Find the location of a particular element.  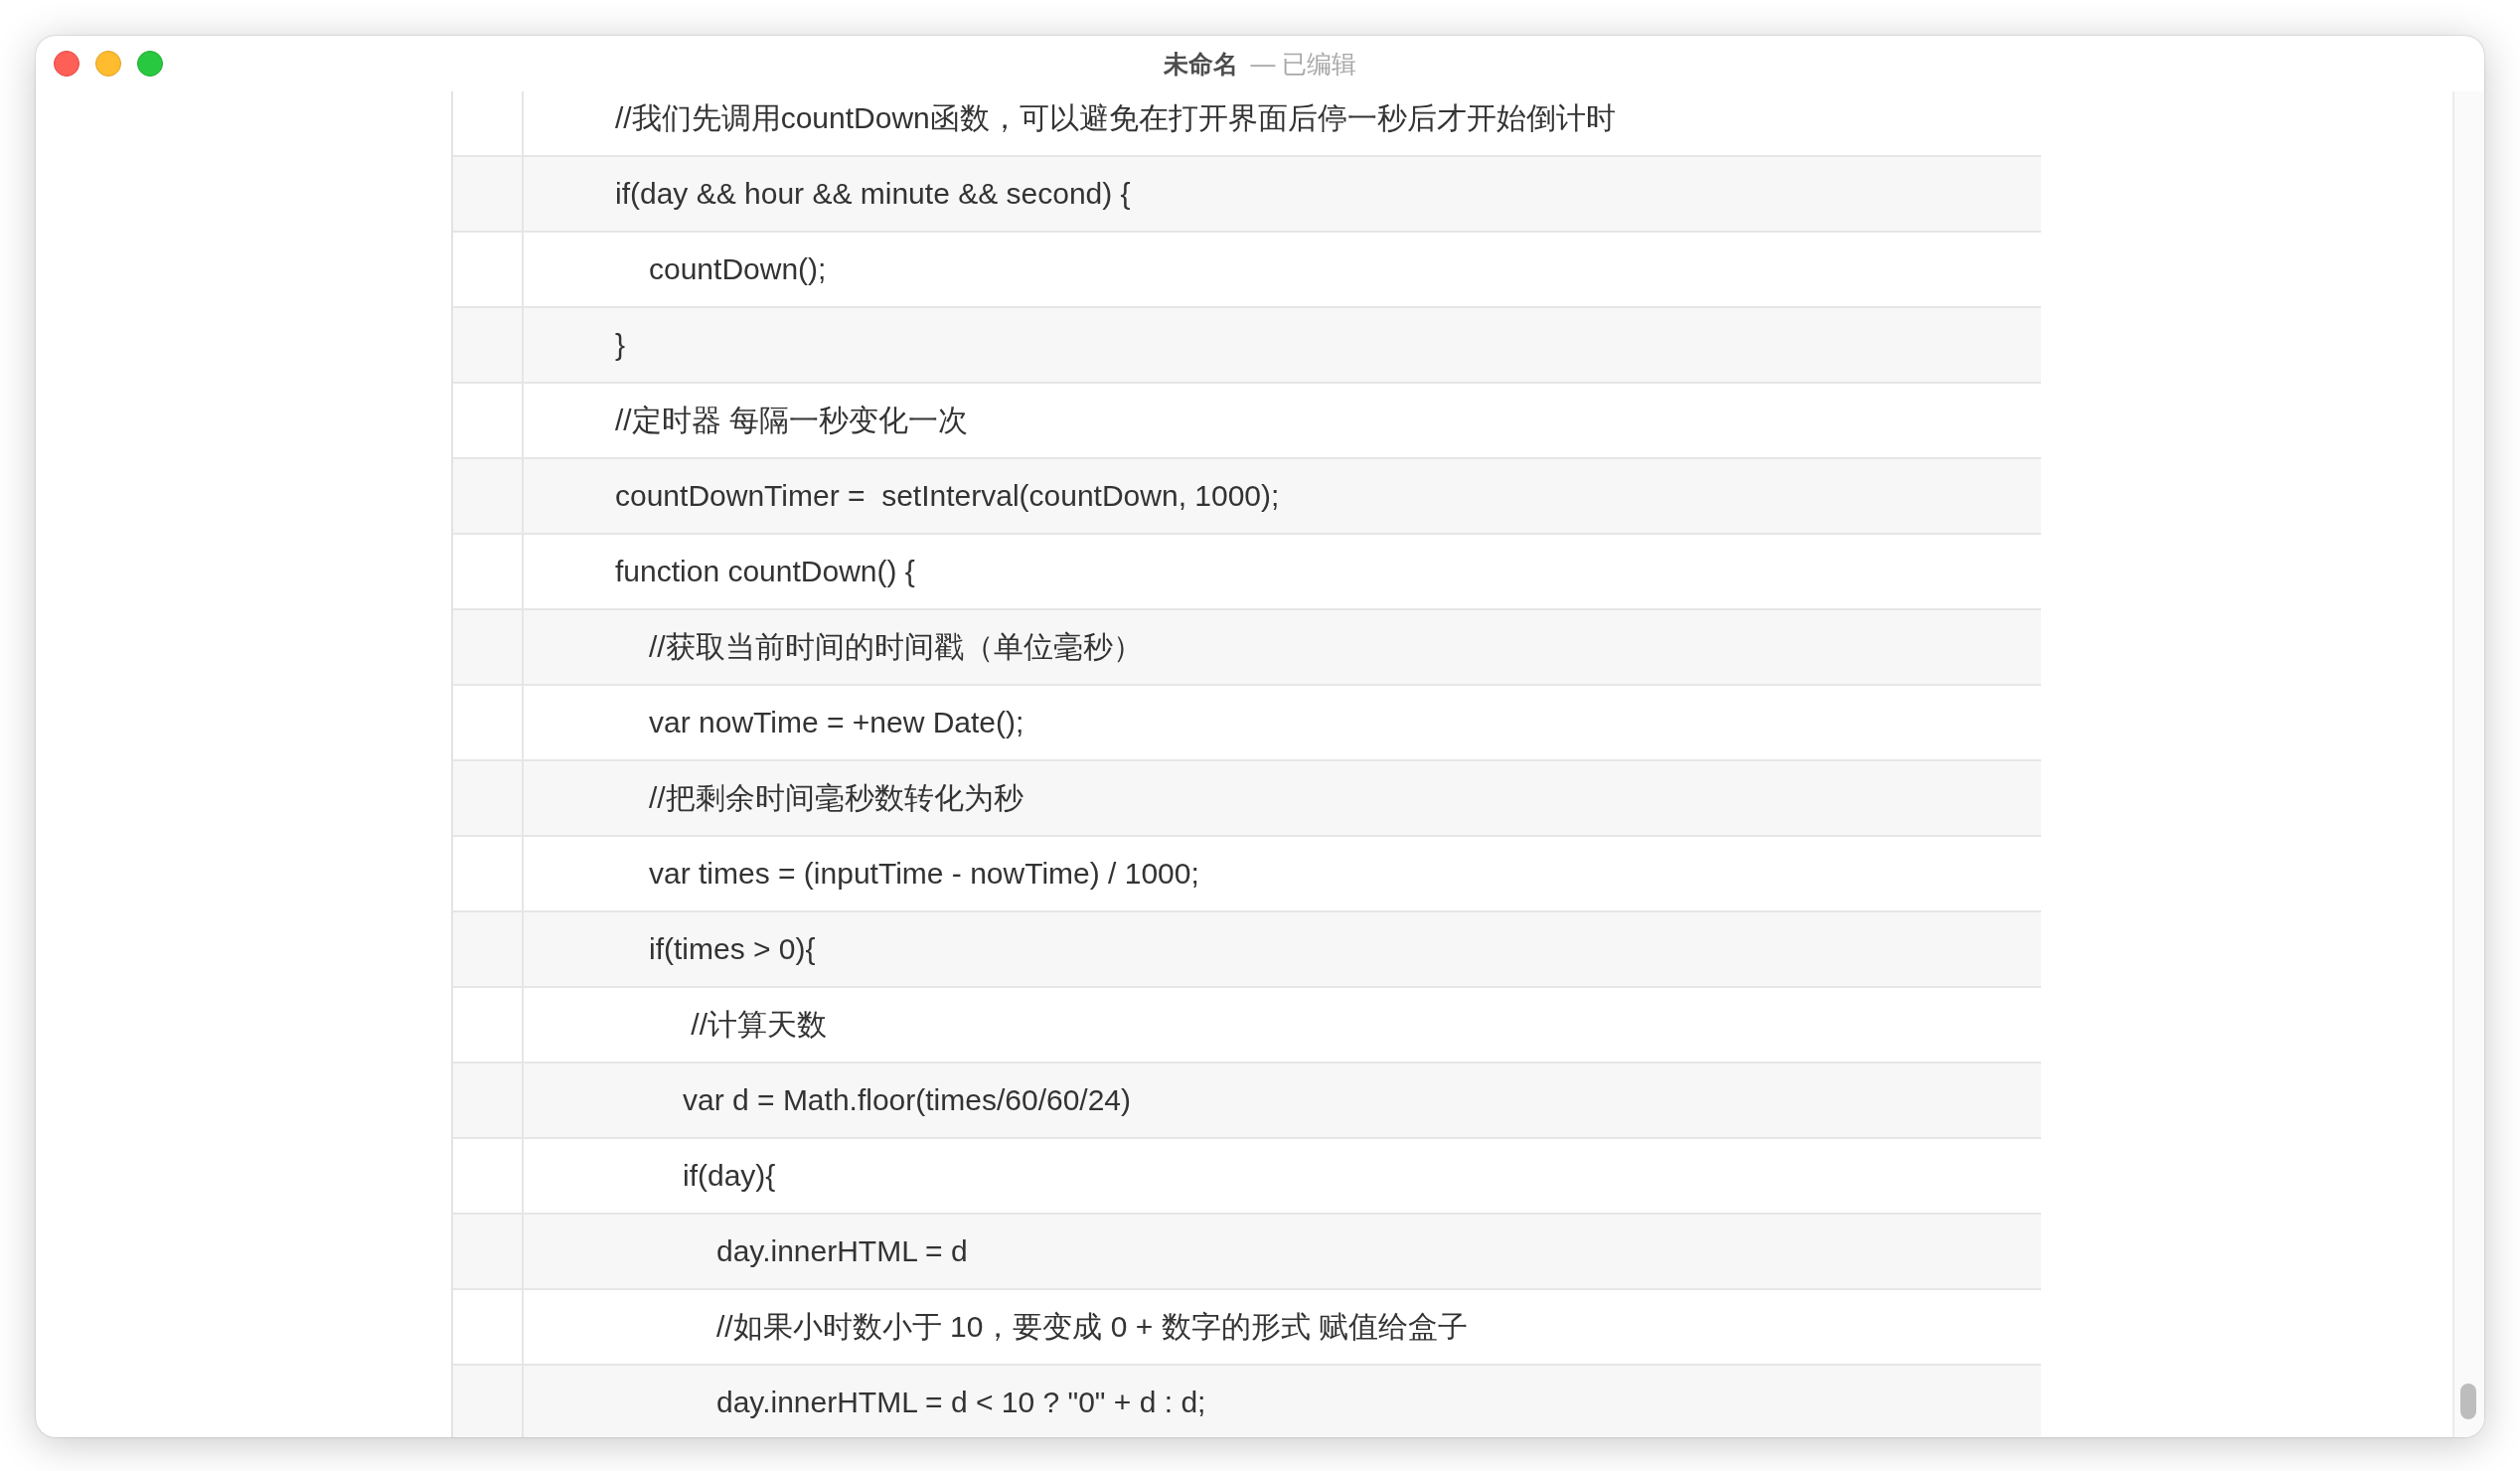

code-line: if(day && hour && minute && second) { is located at coordinates (873, 194).